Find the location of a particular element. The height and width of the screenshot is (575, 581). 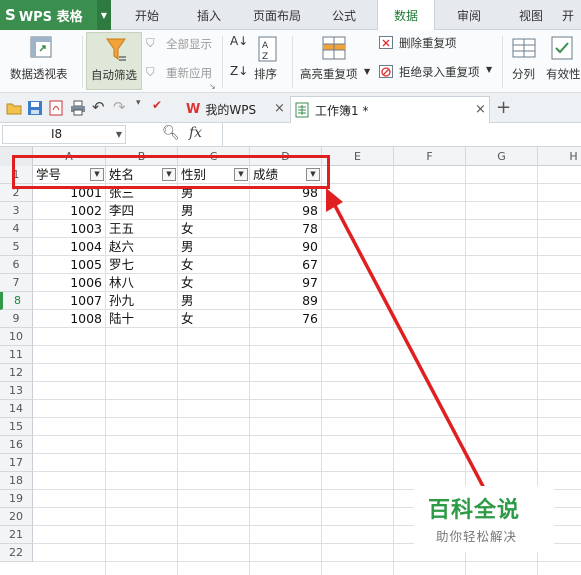

watermark-subtitle: 助你轻松解决 is located at coordinates (477, 536).